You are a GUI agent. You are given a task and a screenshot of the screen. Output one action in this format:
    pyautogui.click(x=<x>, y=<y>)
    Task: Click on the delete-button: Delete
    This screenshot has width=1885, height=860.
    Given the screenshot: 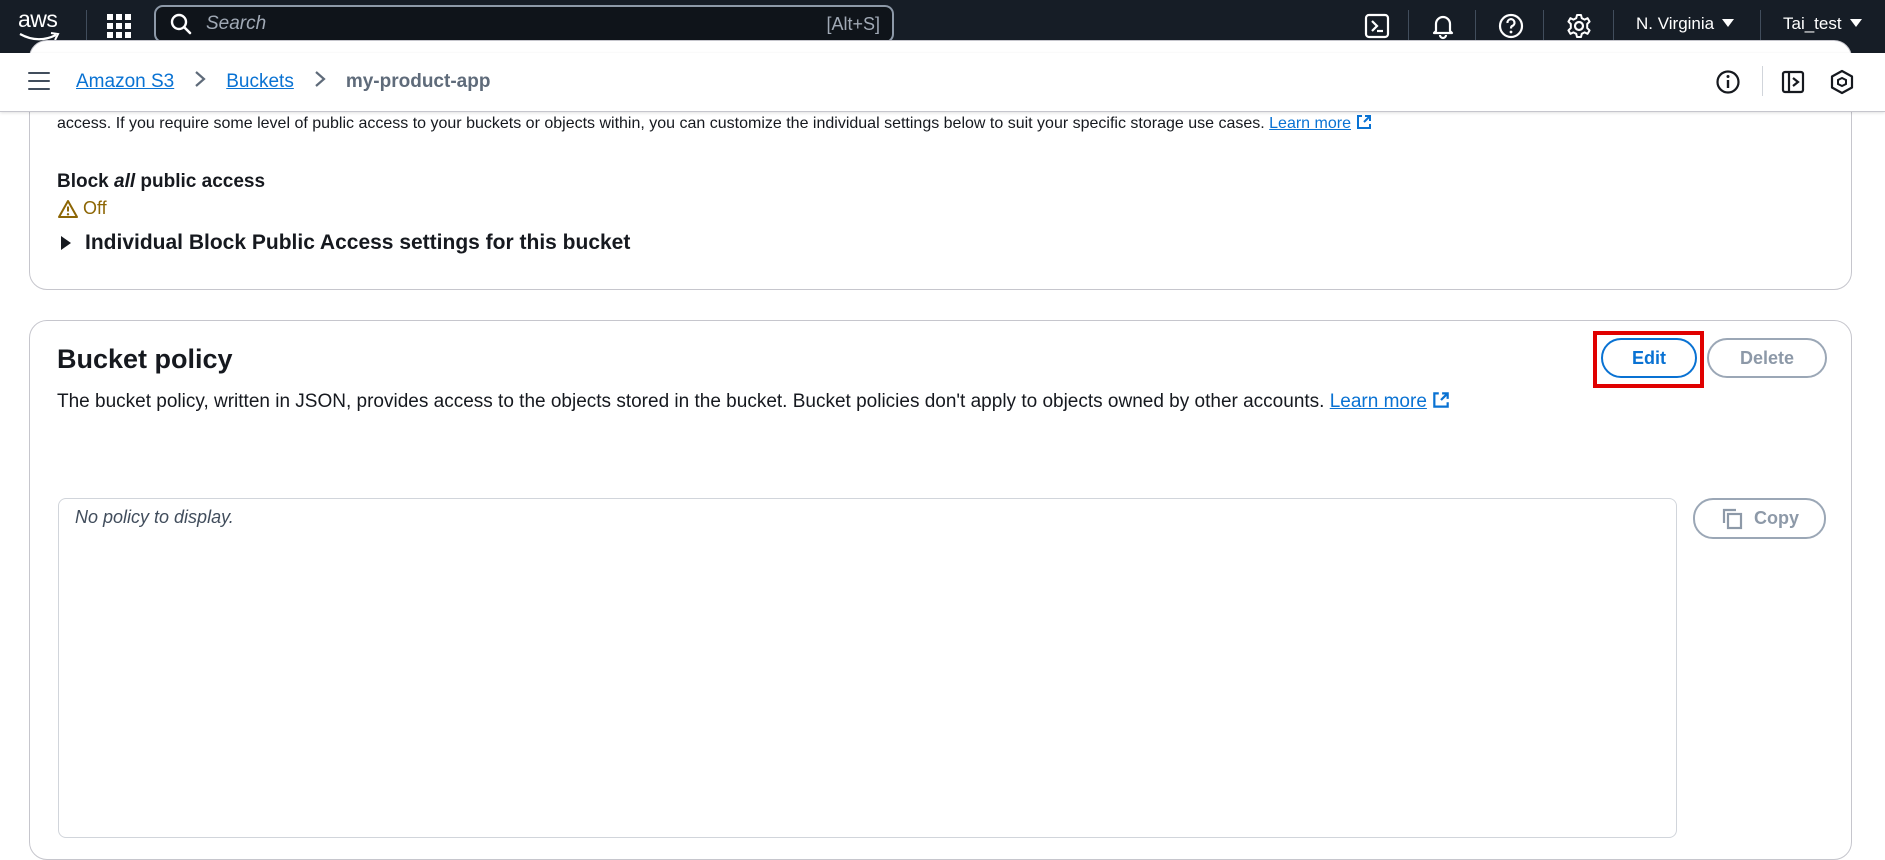 What is the action you would take?
    pyautogui.click(x=1767, y=358)
    